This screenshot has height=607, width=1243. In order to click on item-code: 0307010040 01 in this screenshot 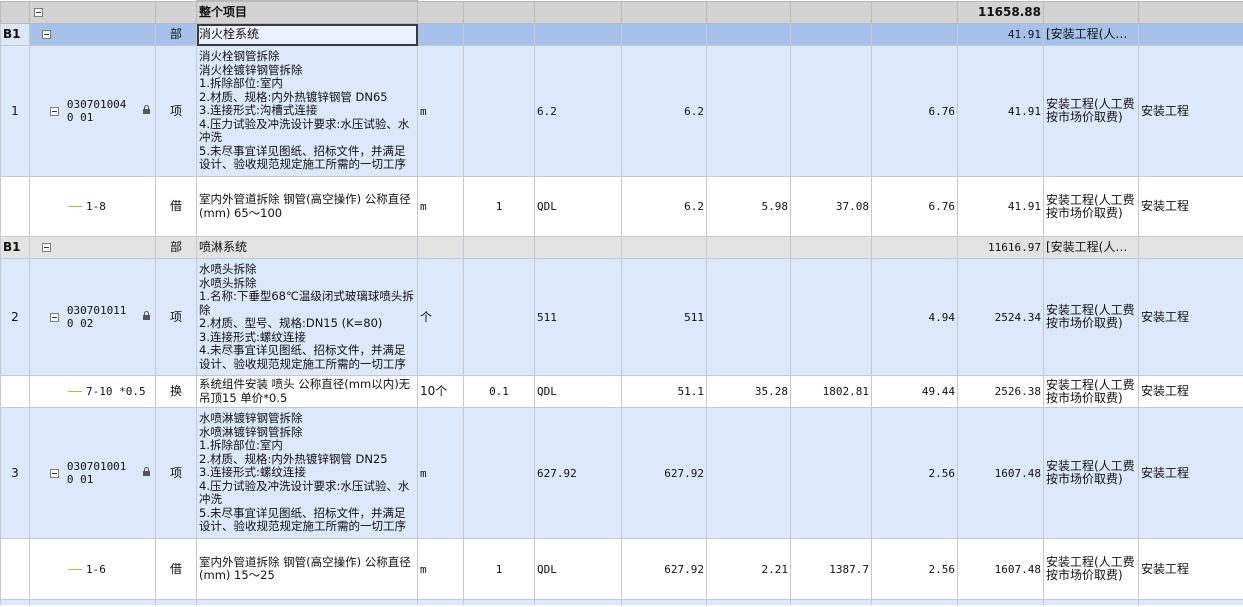, I will do `click(96, 111)`.